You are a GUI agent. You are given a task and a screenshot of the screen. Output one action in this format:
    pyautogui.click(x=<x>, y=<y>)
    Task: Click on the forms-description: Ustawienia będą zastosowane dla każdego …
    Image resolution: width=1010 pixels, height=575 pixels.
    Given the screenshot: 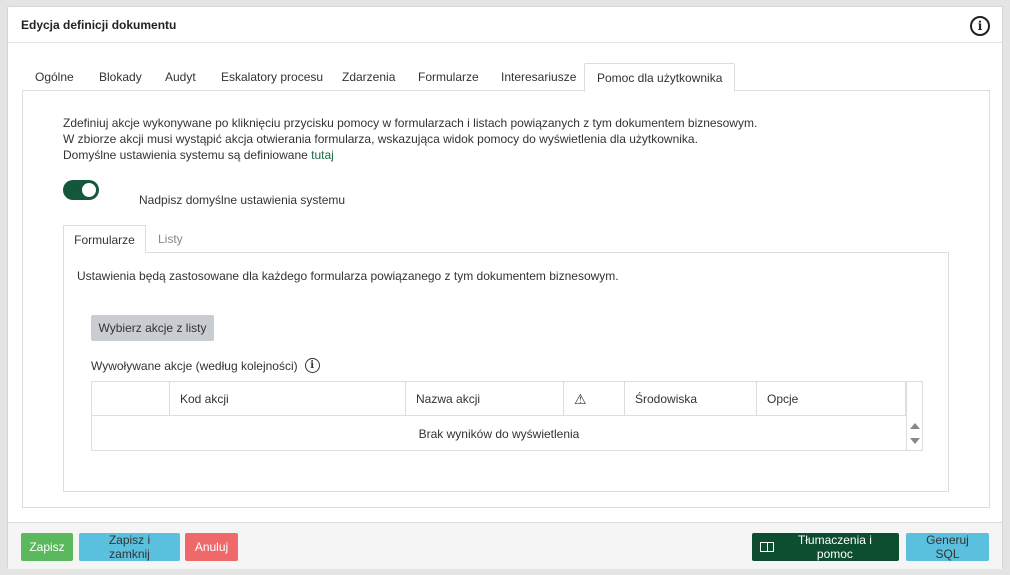 What is the action you would take?
    pyautogui.click(x=348, y=276)
    